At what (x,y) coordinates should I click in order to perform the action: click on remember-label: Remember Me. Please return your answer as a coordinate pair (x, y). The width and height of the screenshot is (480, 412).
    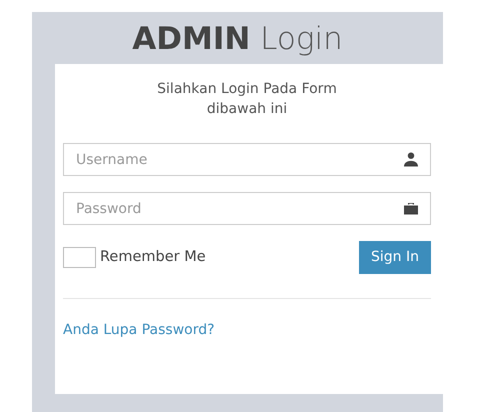
    Looking at the image, I should click on (153, 257).